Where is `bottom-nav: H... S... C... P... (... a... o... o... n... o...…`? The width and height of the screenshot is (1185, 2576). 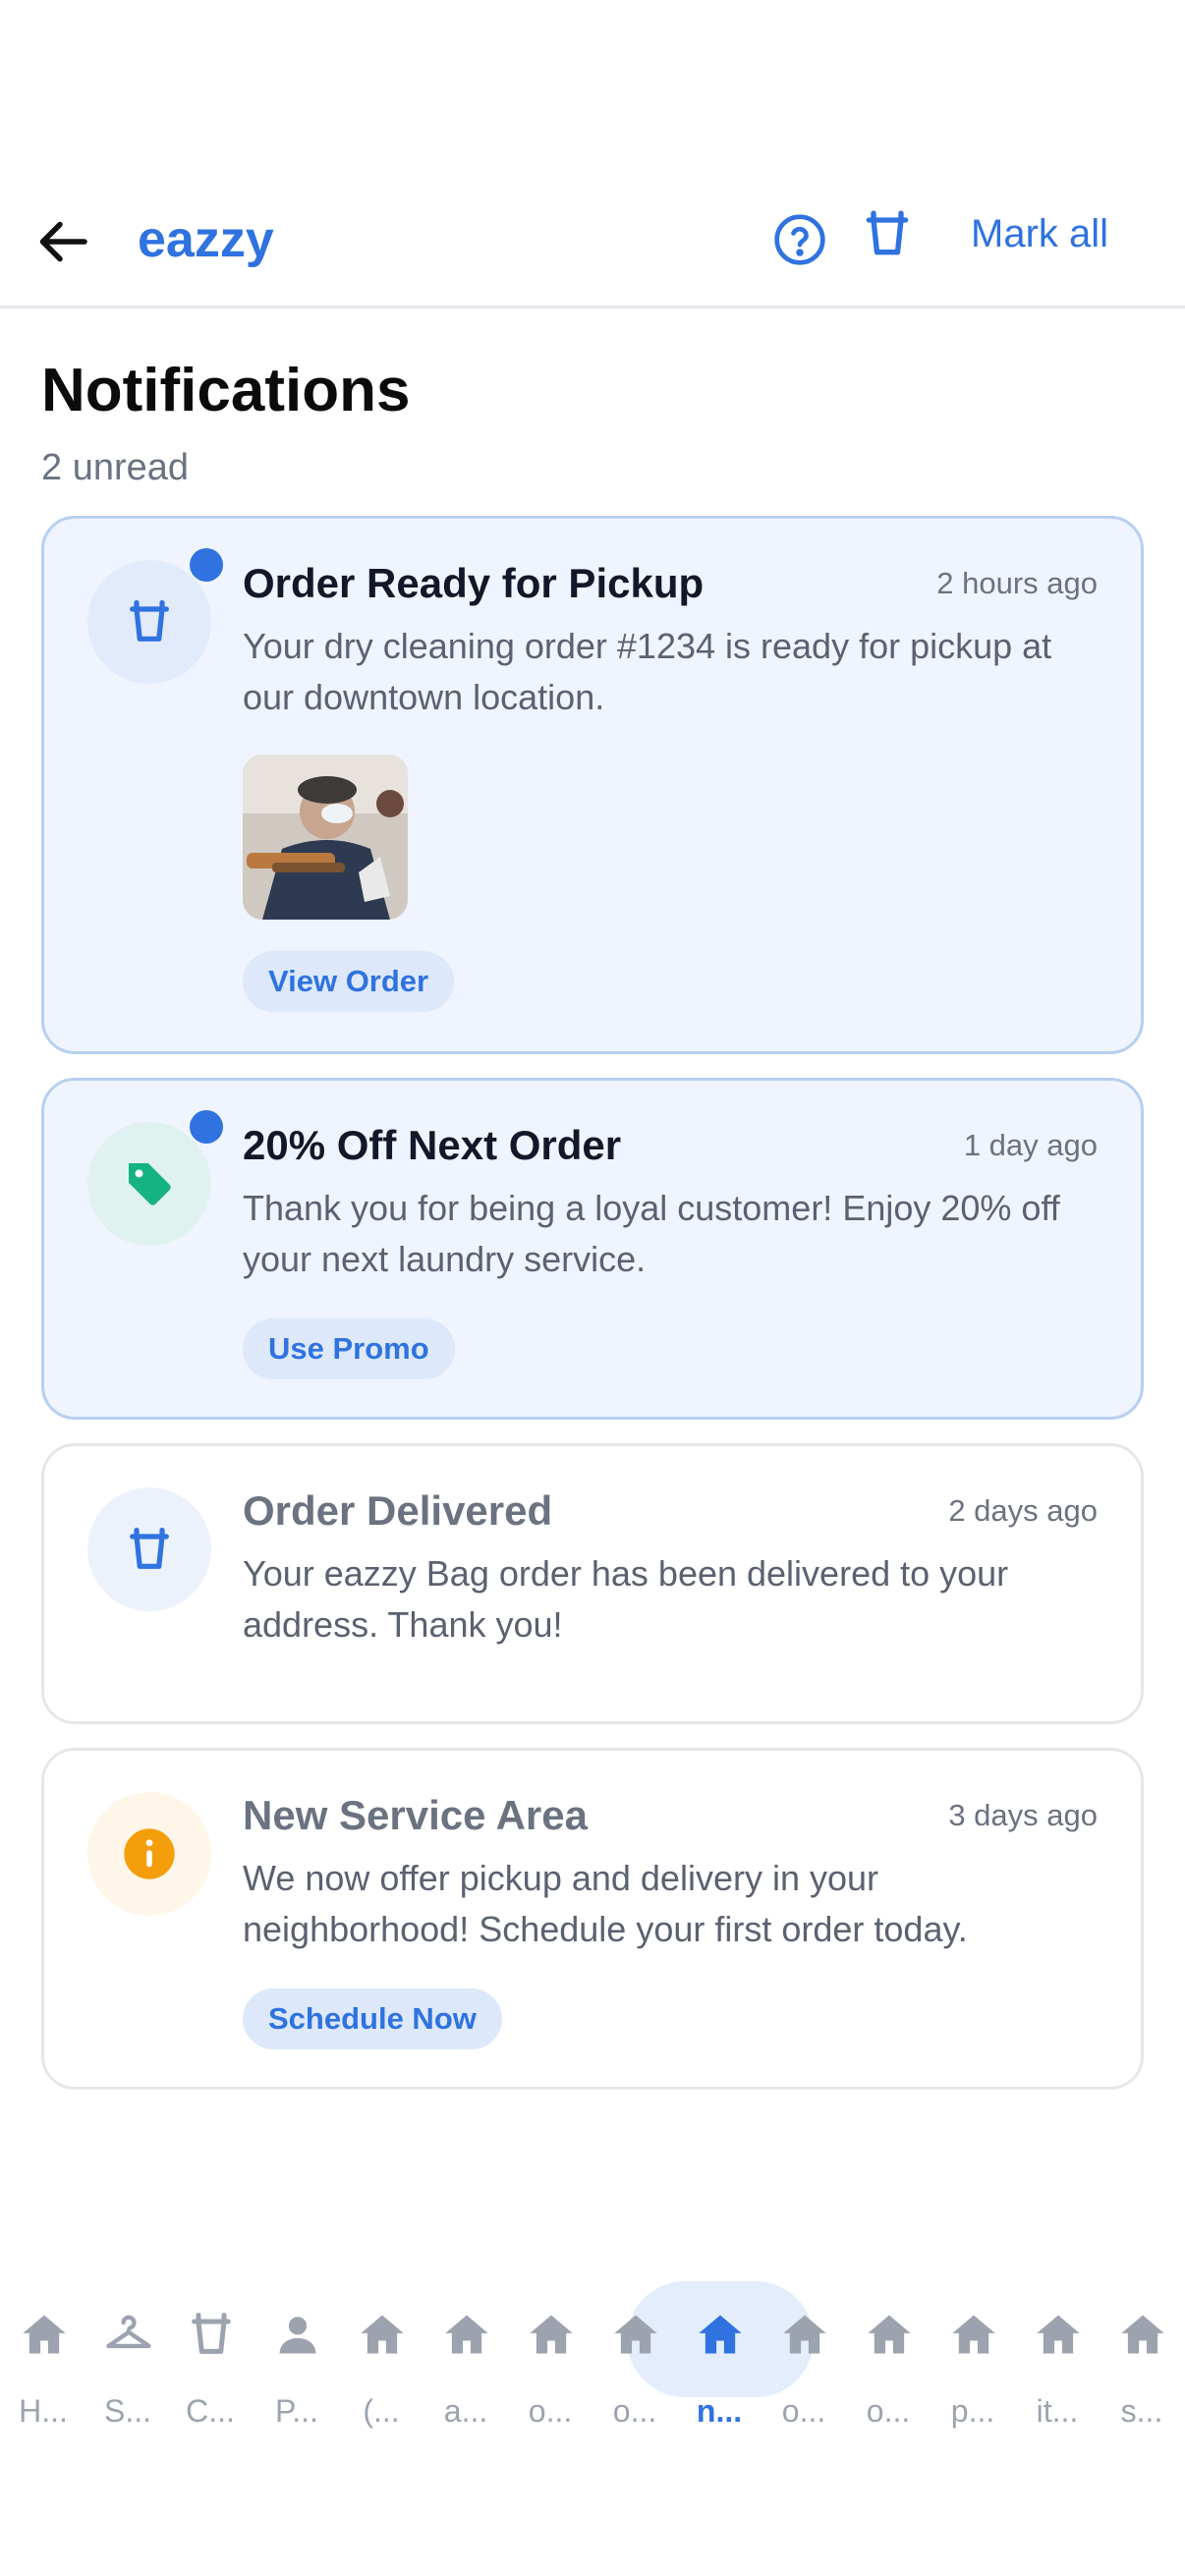 bottom-nav: H... S... C... P... (... a... o... o... n... o...… is located at coordinates (592, 2348).